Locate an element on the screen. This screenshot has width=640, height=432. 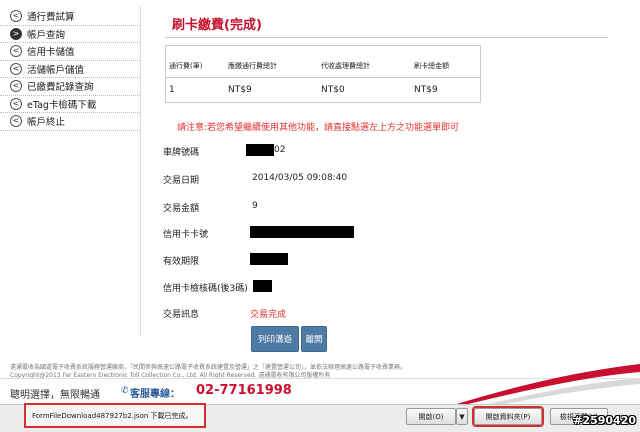
sidebar-item-label: 帳戶查詢 is located at coordinates (46, 35).